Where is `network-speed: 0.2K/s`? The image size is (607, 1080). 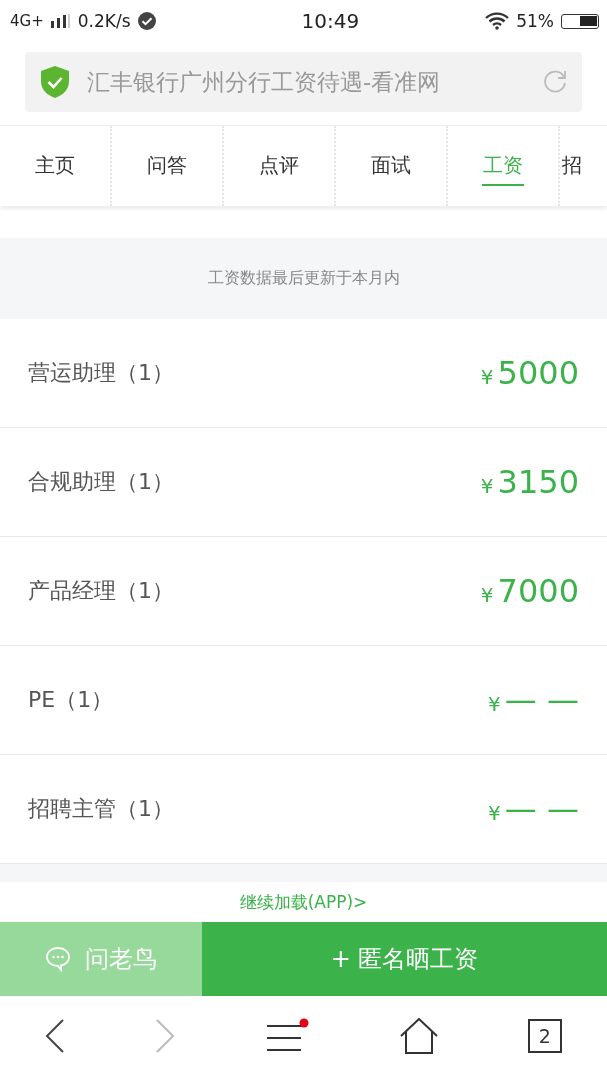 network-speed: 0.2K/s is located at coordinates (104, 21).